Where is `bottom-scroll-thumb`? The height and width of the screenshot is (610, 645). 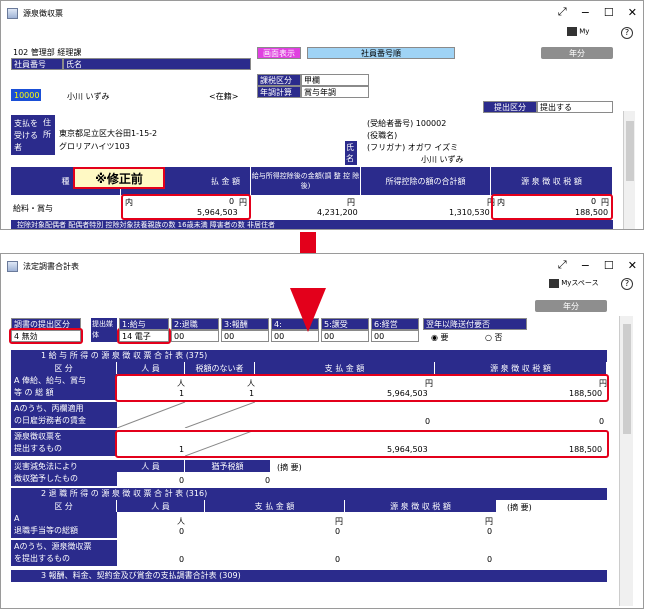
bottom-scroll-thumb is located at coordinates (627, 379).